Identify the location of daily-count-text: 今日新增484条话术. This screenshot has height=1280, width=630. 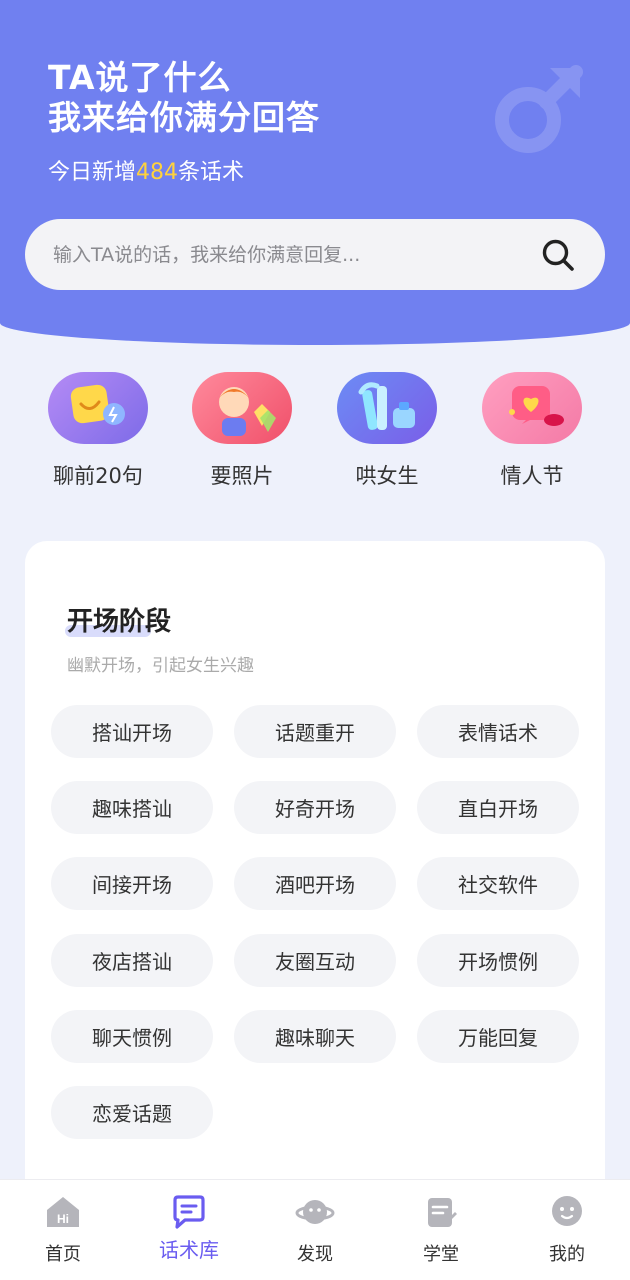
(146, 173).